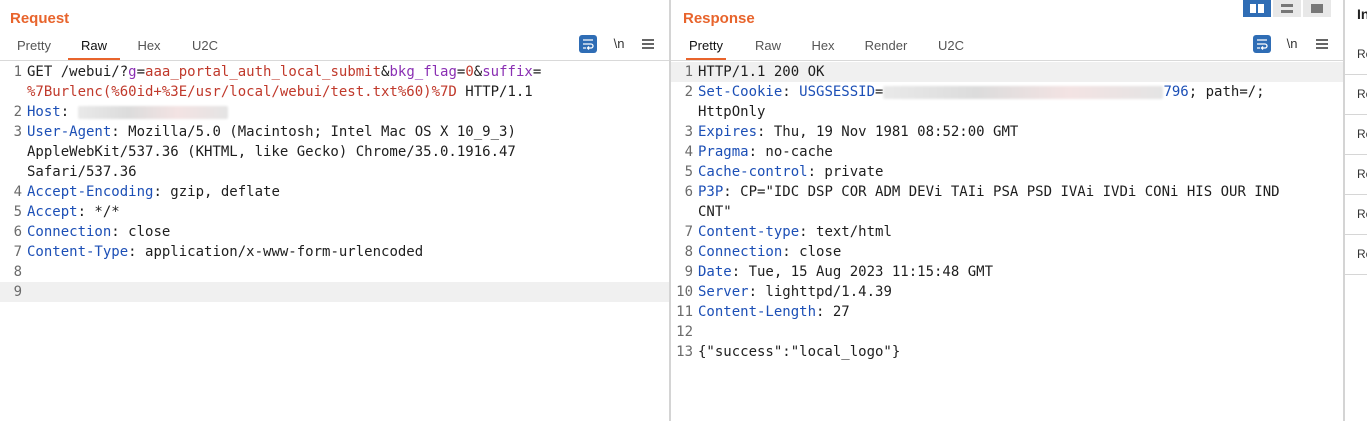 This screenshot has height=421, width=1367. I want to click on code-token: : 27, so click(833, 312).